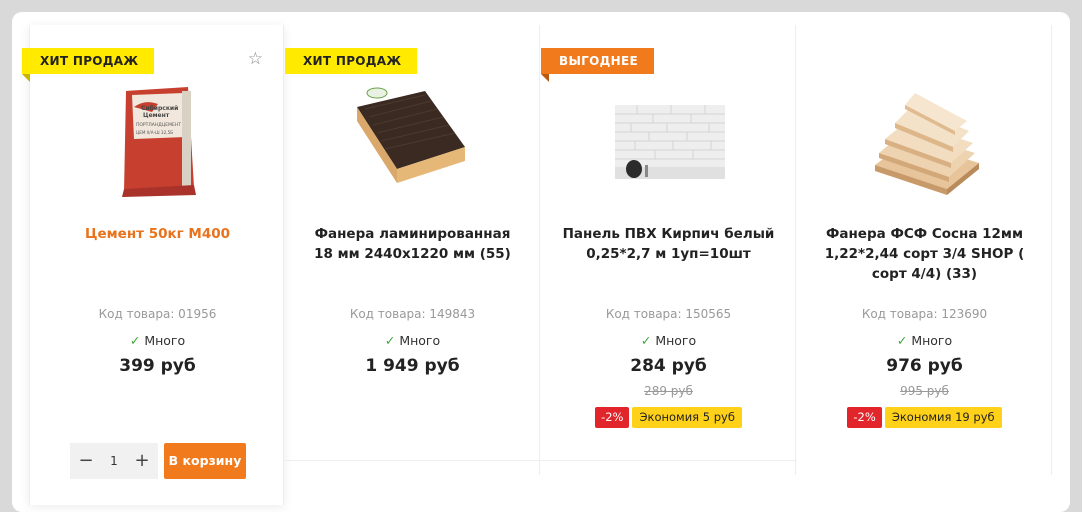  I want to click on bag-grade: ЦЕМ II/А-Ш 32,5Б, so click(154, 132).